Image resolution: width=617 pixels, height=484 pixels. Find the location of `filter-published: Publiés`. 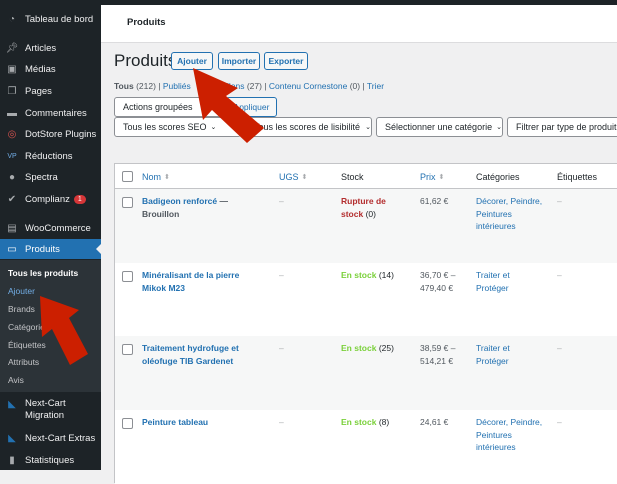

filter-published: Publiés is located at coordinates (177, 86).